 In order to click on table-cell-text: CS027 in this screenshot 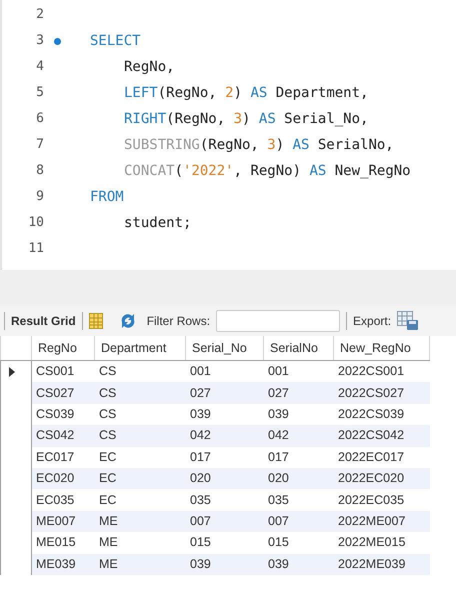, I will do `click(55, 393)`.